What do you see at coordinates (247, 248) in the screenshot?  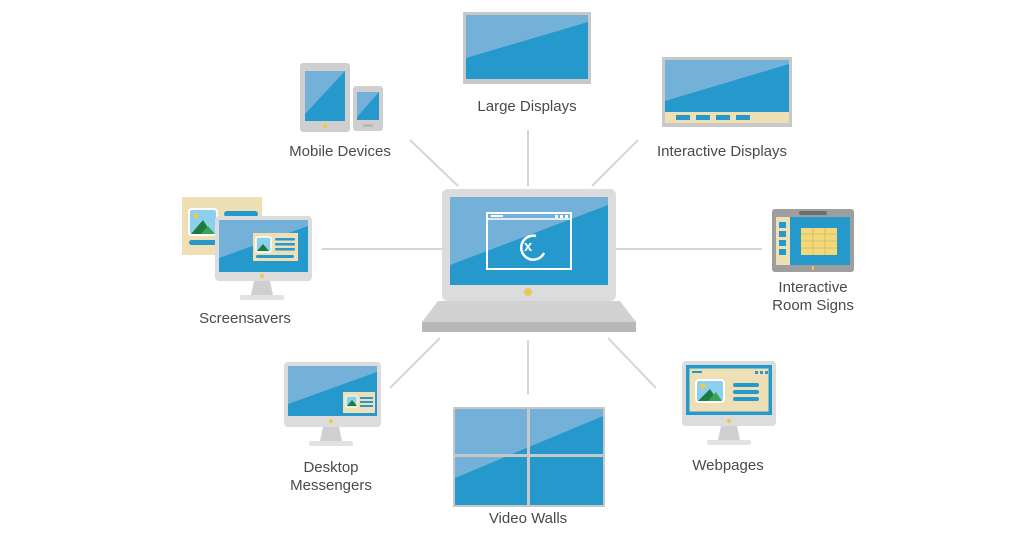 I see `screensaver-icon` at bounding box center [247, 248].